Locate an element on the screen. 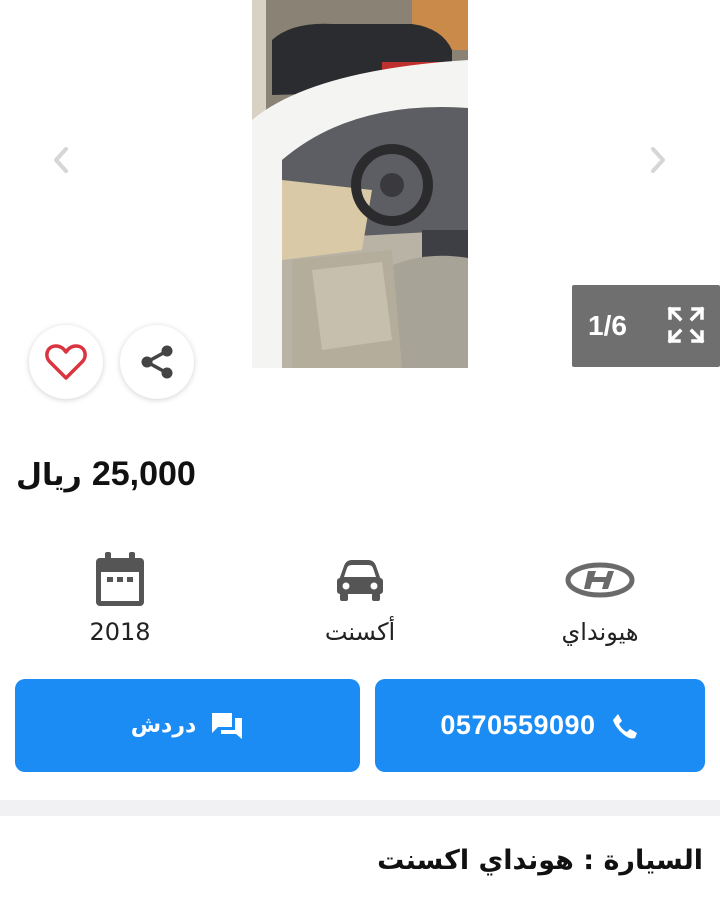  photo-counter-text: 1/6 is located at coordinates (607, 325).